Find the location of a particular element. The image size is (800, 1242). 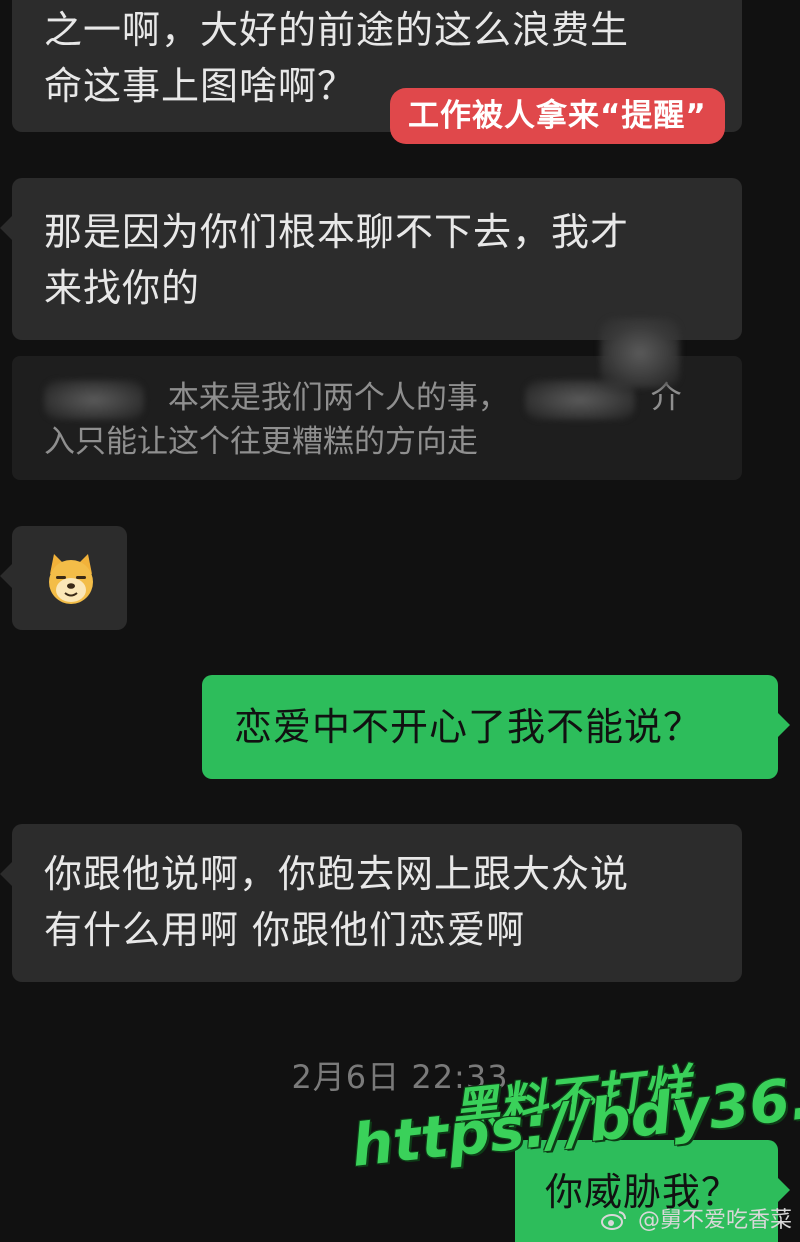

outgoing-message-bubble: 恋爱中不开心了我不能说？ is located at coordinates (496, 727).